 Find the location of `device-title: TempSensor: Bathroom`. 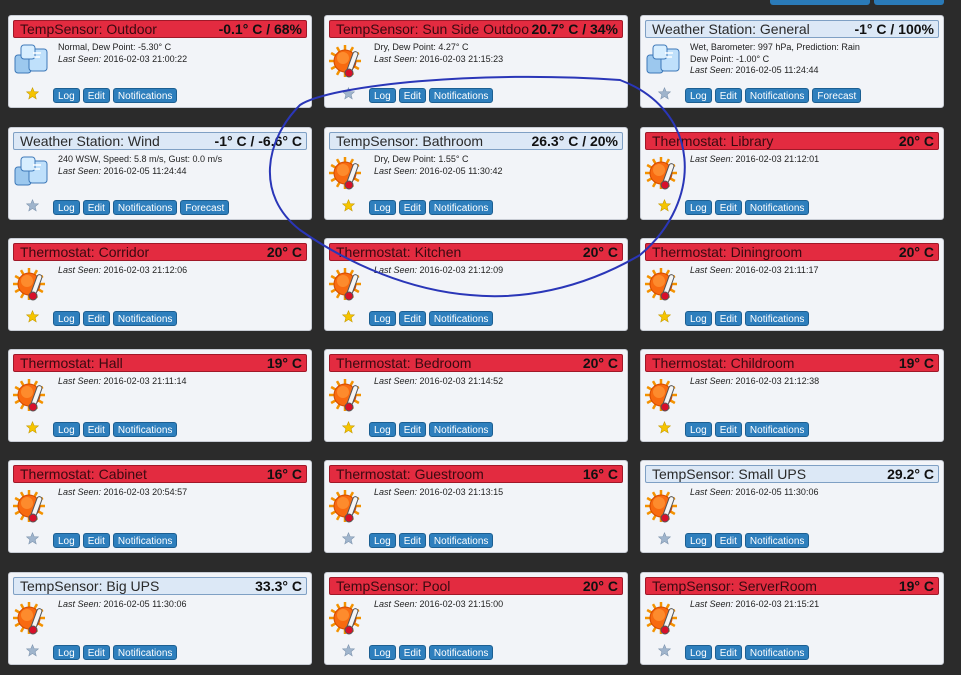

device-title: TempSensor: Bathroom is located at coordinates (432, 141).